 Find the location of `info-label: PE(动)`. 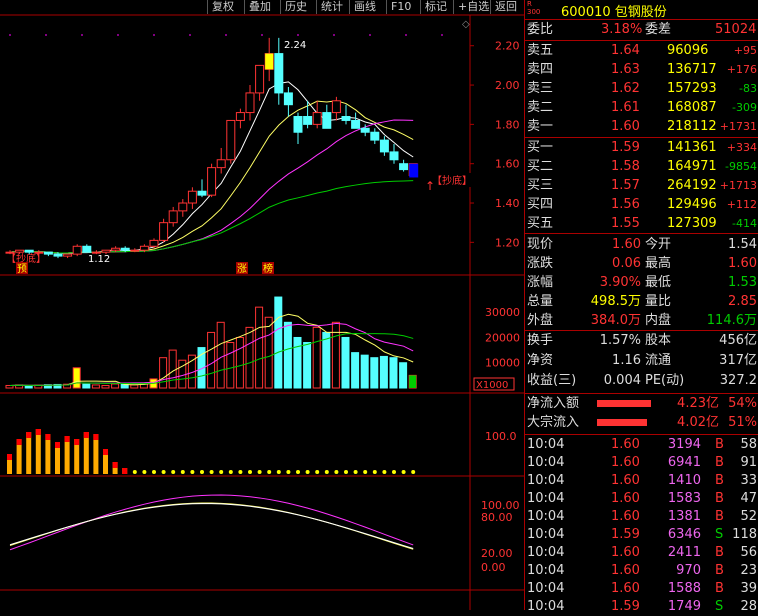

info-label: PE(动) is located at coordinates (665, 380).